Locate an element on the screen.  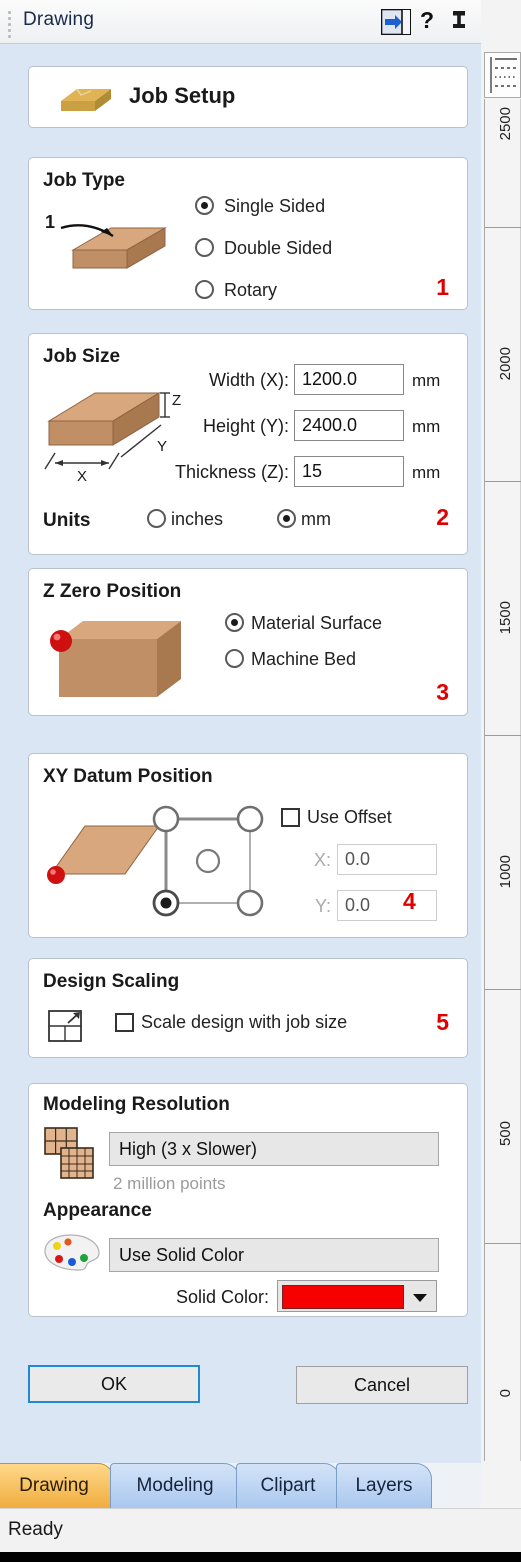
tab-modeling: Modeling is located at coordinates (175, 1485).